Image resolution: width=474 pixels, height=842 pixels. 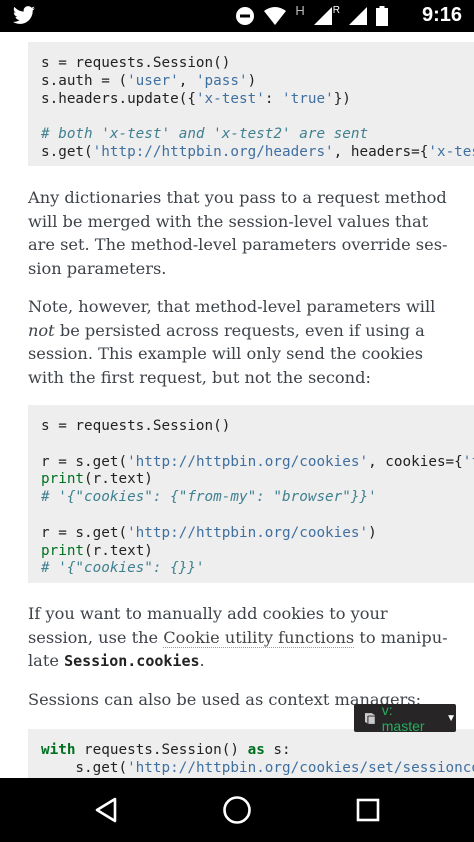 What do you see at coordinates (161, 750) in the screenshot?
I see `code-token: requests.Session()` at bounding box center [161, 750].